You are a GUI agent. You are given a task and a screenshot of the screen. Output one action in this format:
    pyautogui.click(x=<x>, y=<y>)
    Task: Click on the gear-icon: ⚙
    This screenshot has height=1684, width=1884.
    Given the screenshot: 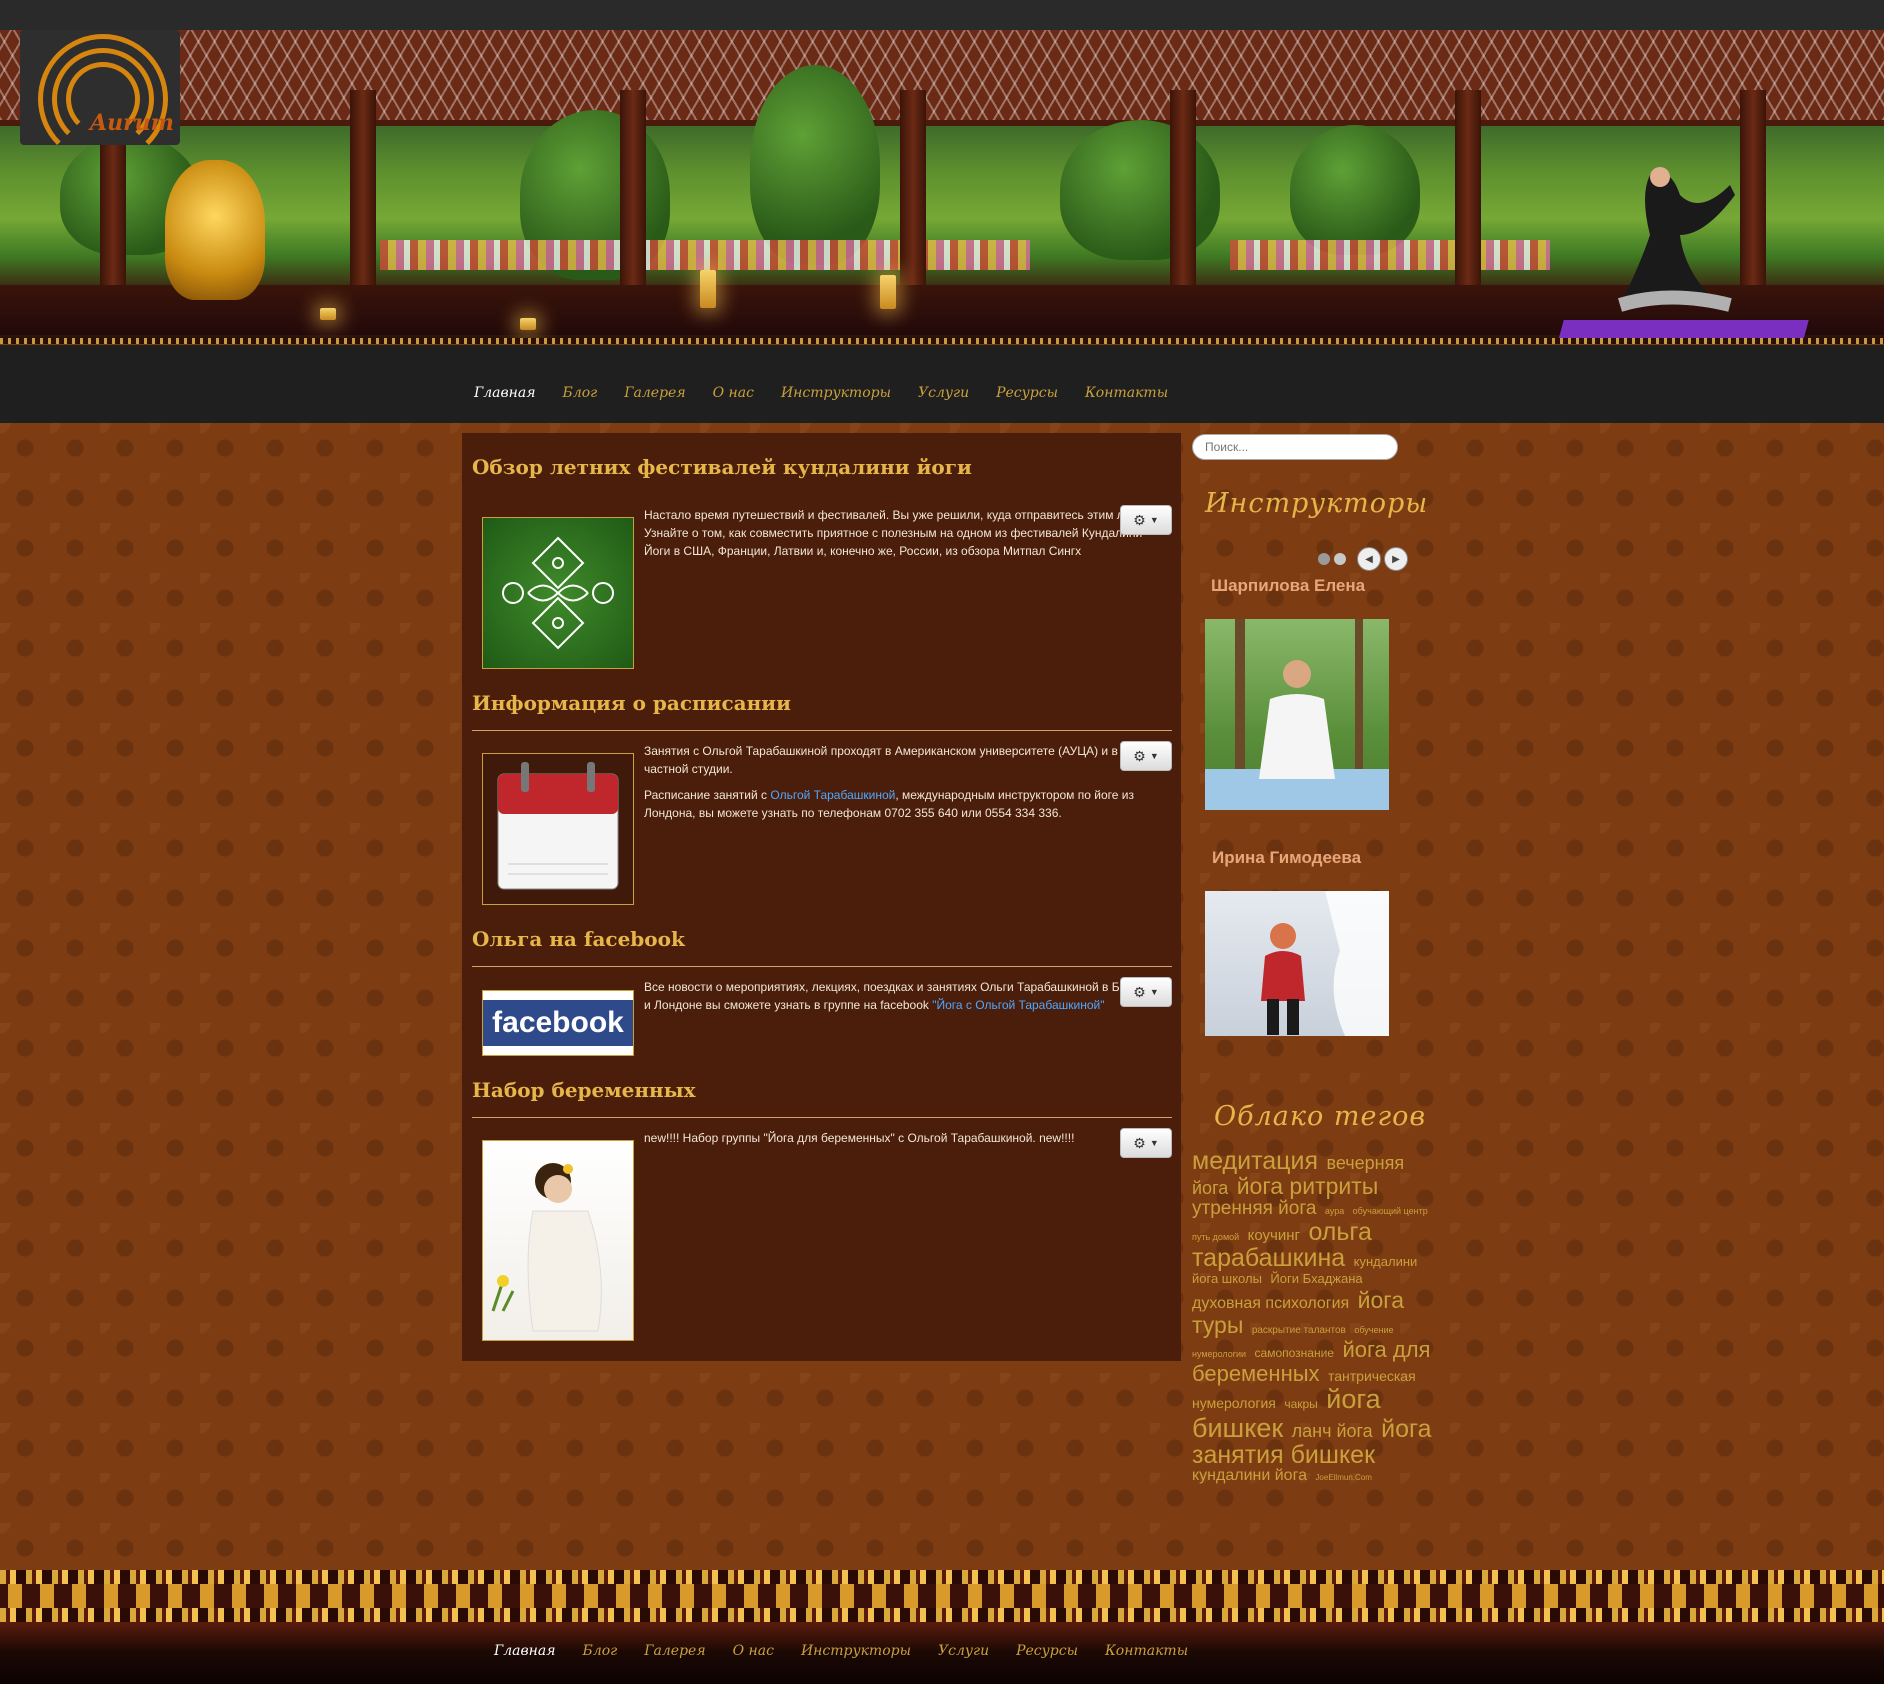 What is the action you would take?
    pyautogui.click(x=1139, y=519)
    